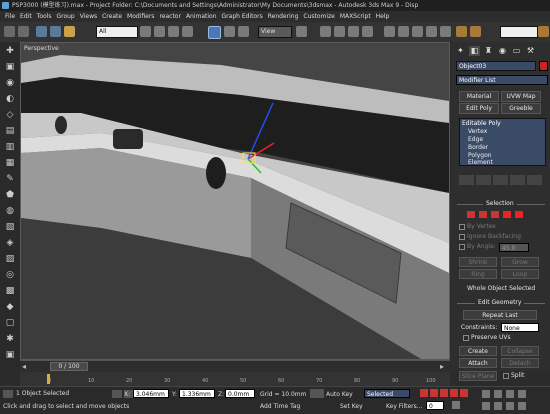 The width and height of the screenshot is (550, 414). Describe the element at coordinates (10, 131) in the screenshot. I see `tool-icon-6: ▤` at that location.